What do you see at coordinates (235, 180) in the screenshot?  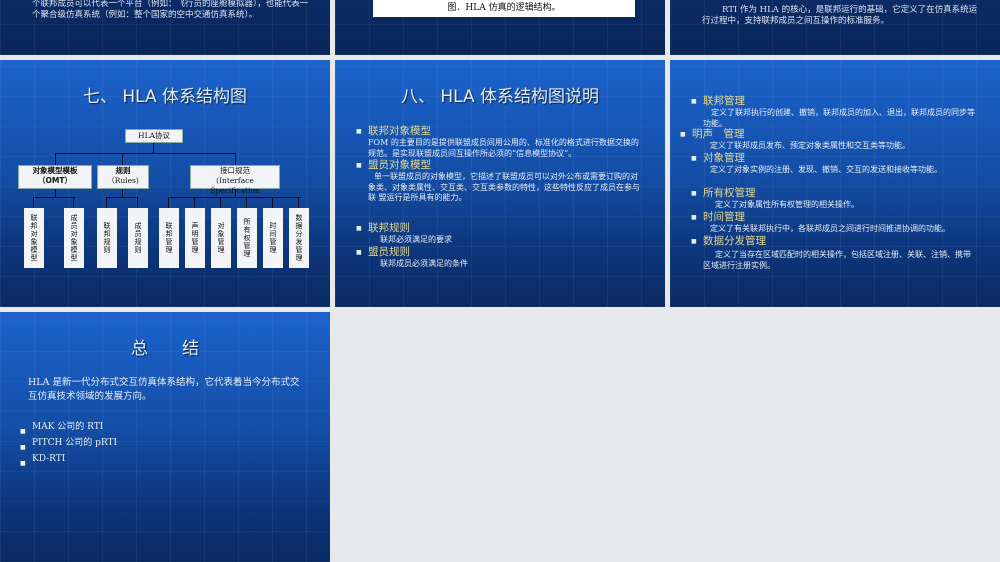 I see `diagram-node-interface: 接口规范(Interface Specification` at bounding box center [235, 180].